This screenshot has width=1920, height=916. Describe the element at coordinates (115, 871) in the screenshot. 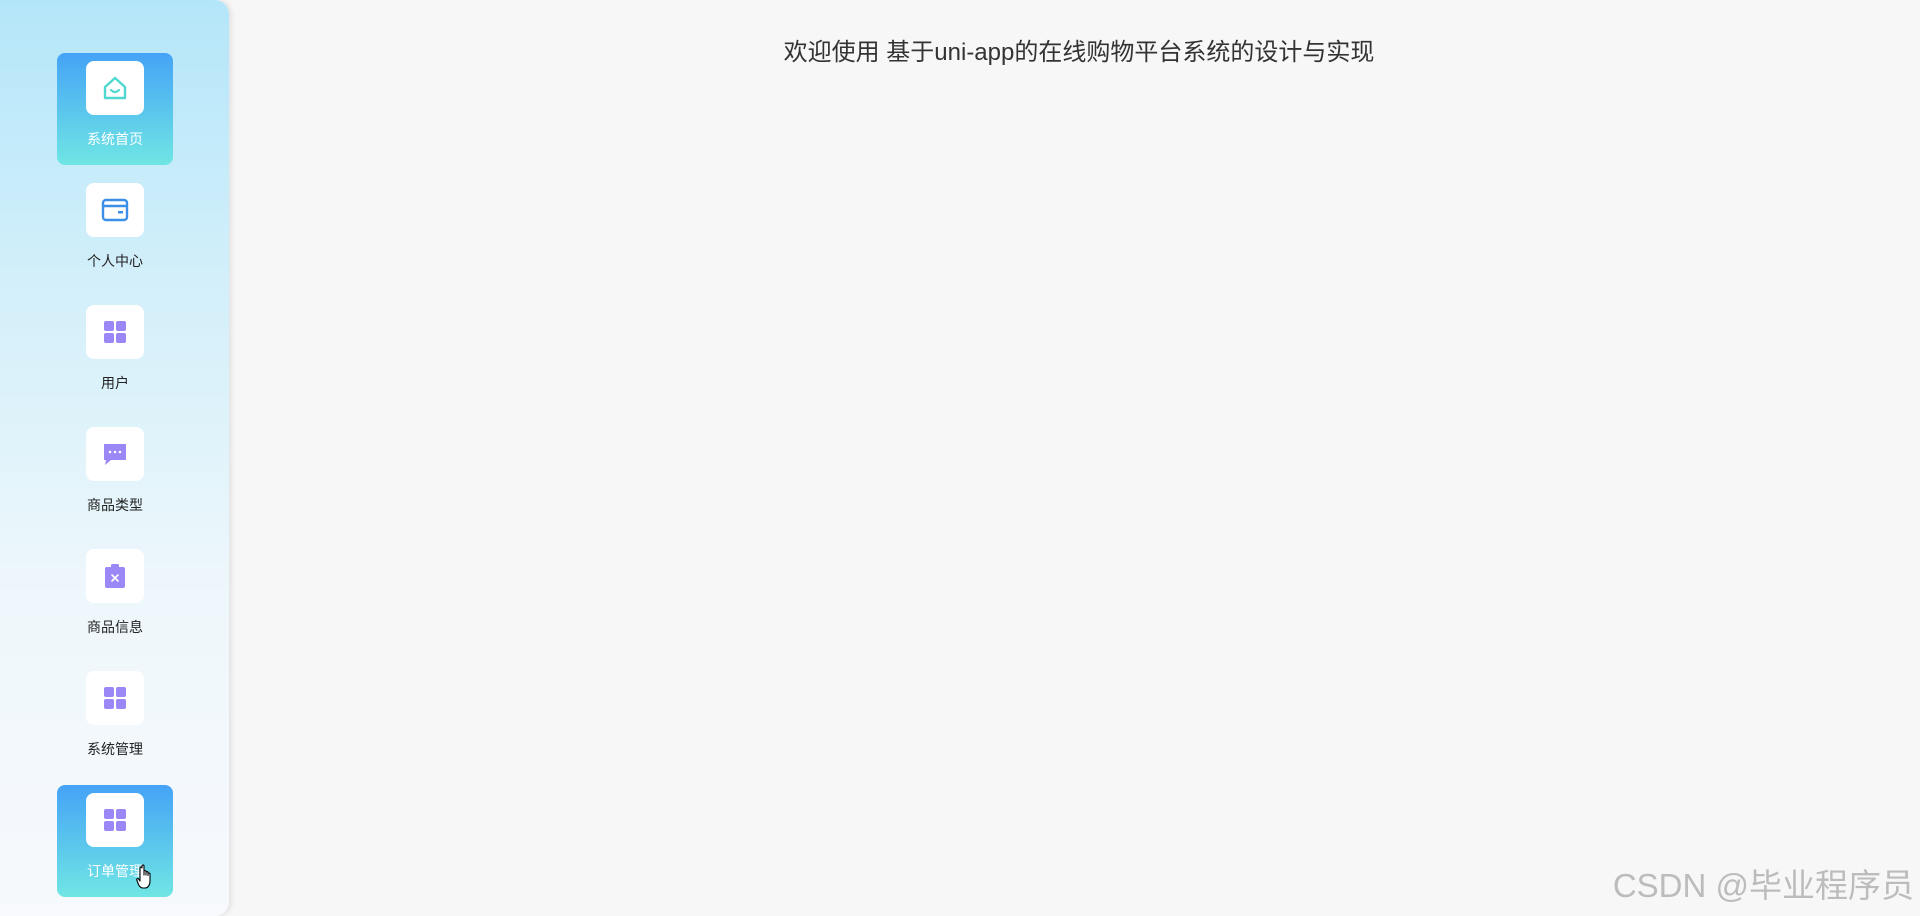

I see `sidebar-item-label: 订单管理` at that location.